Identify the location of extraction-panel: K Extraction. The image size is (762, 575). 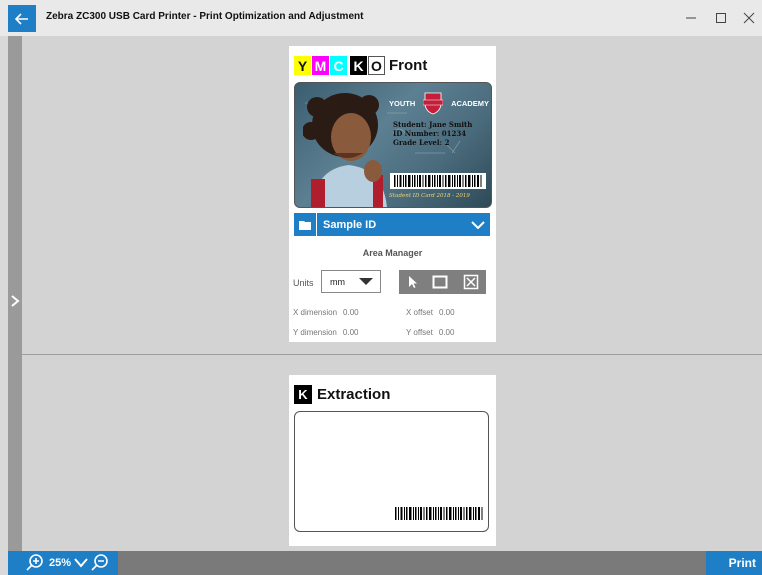
(392, 460).